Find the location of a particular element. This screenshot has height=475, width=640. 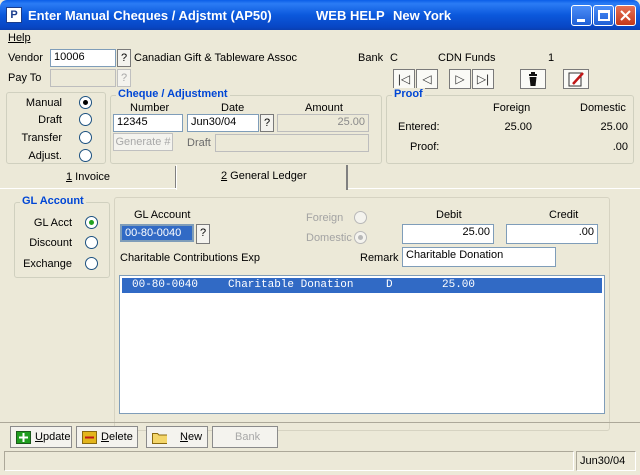

domestic-radio is located at coordinates (360, 237).